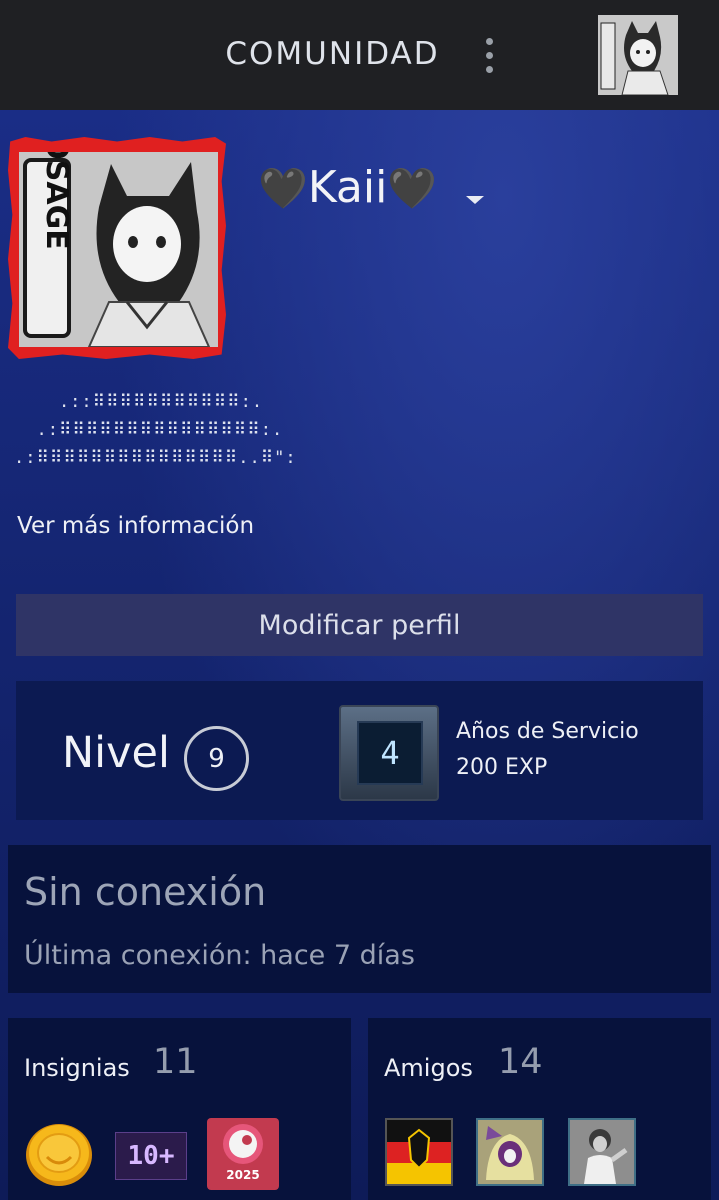 The image size is (719, 1200). What do you see at coordinates (428, 1068) in the screenshot?
I see `friends-title: Amigos` at bounding box center [428, 1068].